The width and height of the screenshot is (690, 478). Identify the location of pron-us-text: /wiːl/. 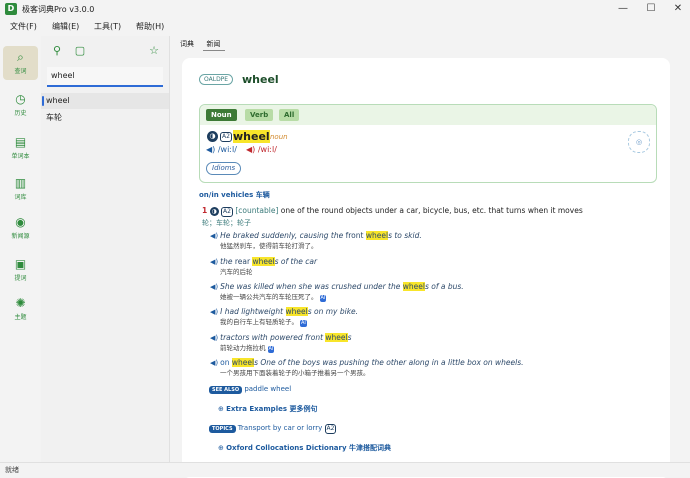
(267, 149).